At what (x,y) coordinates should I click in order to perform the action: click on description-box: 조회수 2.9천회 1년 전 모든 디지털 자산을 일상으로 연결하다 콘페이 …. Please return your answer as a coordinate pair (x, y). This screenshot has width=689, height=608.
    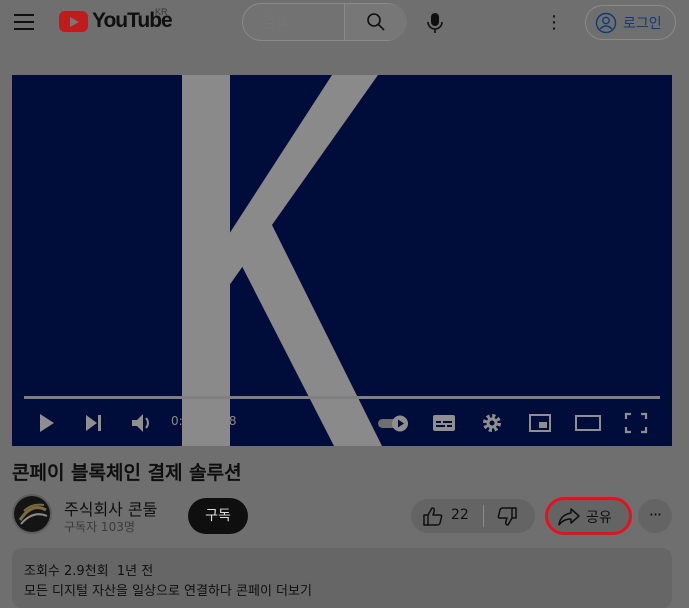
    Looking at the image, I should click on (342, 578).